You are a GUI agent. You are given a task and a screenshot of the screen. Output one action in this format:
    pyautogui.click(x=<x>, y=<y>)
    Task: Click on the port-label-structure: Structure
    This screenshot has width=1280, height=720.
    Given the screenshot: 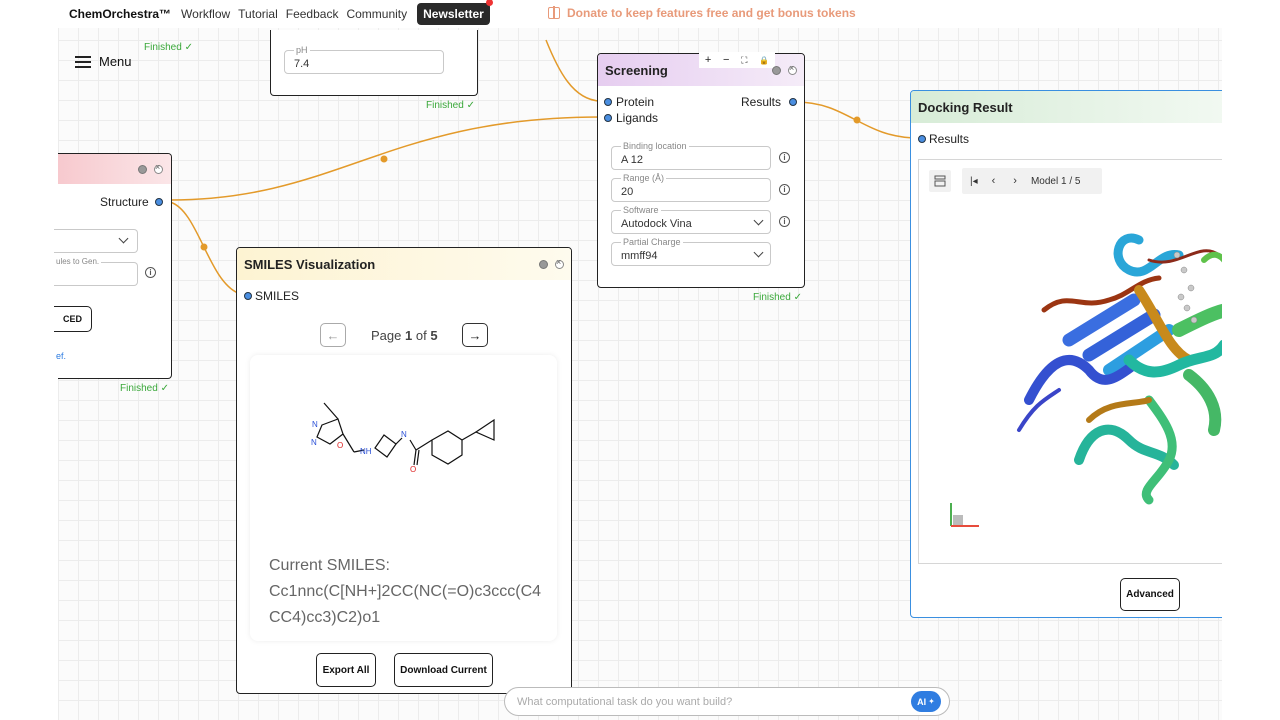 What is the action you would take?
    pyautogui.click(x=124, y=202)
    